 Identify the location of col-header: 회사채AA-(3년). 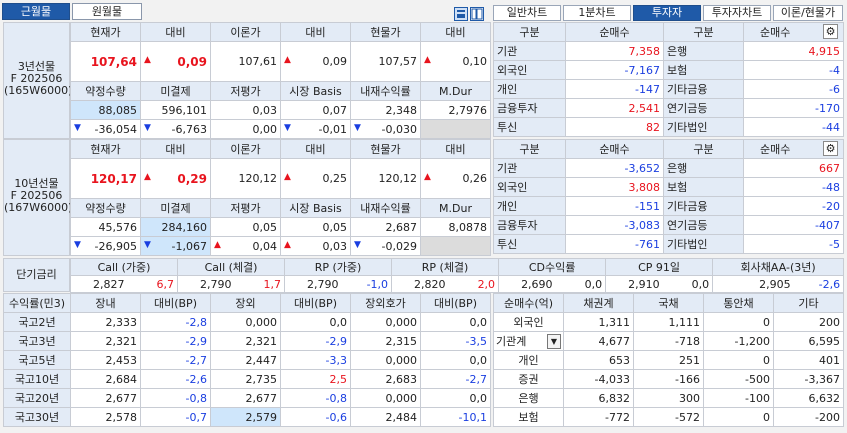
(778, 267).